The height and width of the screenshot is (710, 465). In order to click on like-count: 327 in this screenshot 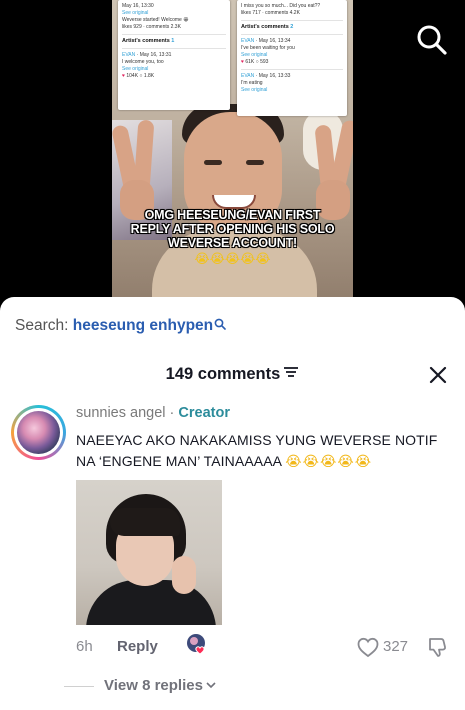, I will do `click(396, 646)`.